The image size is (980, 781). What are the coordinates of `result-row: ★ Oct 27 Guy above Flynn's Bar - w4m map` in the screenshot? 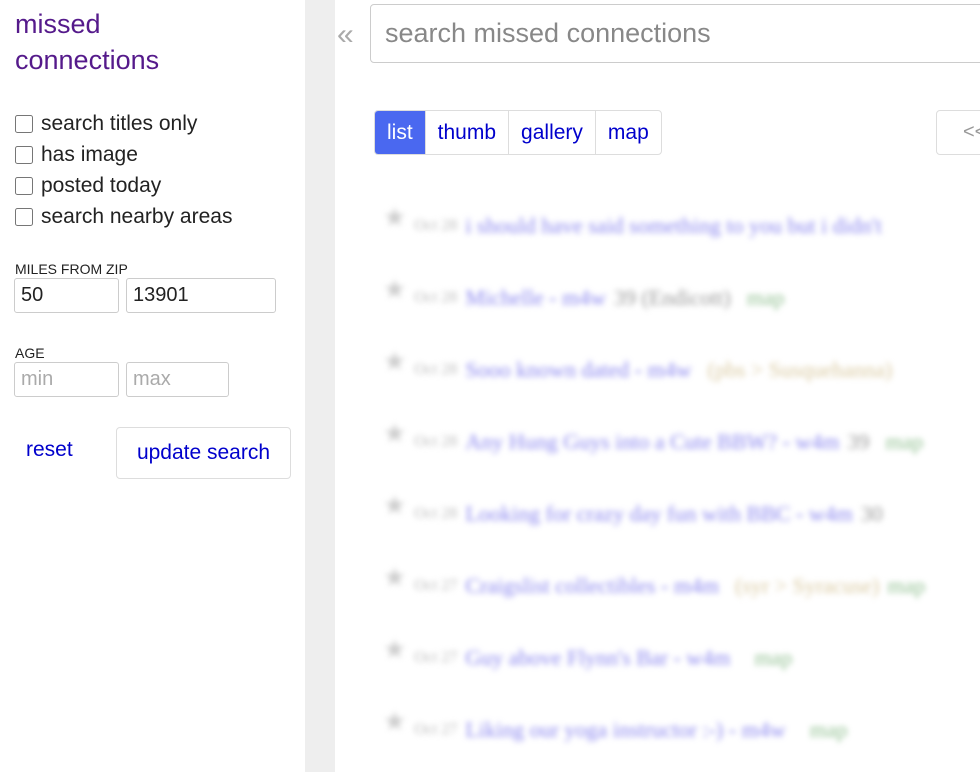 It's located at (681, 672).